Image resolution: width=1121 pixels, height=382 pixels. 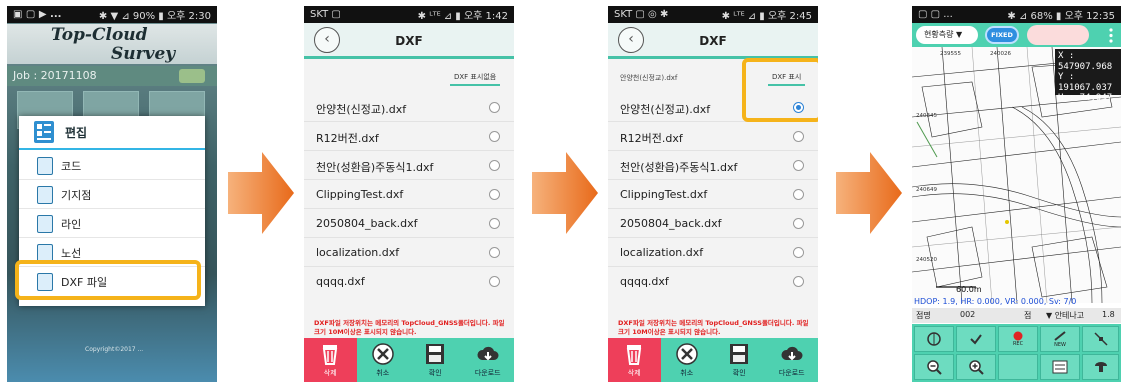 What do you see at coordinates (112, 166) in the screenshot?
I see `menu-item-code: 코드` at bounding box center [112, 166].